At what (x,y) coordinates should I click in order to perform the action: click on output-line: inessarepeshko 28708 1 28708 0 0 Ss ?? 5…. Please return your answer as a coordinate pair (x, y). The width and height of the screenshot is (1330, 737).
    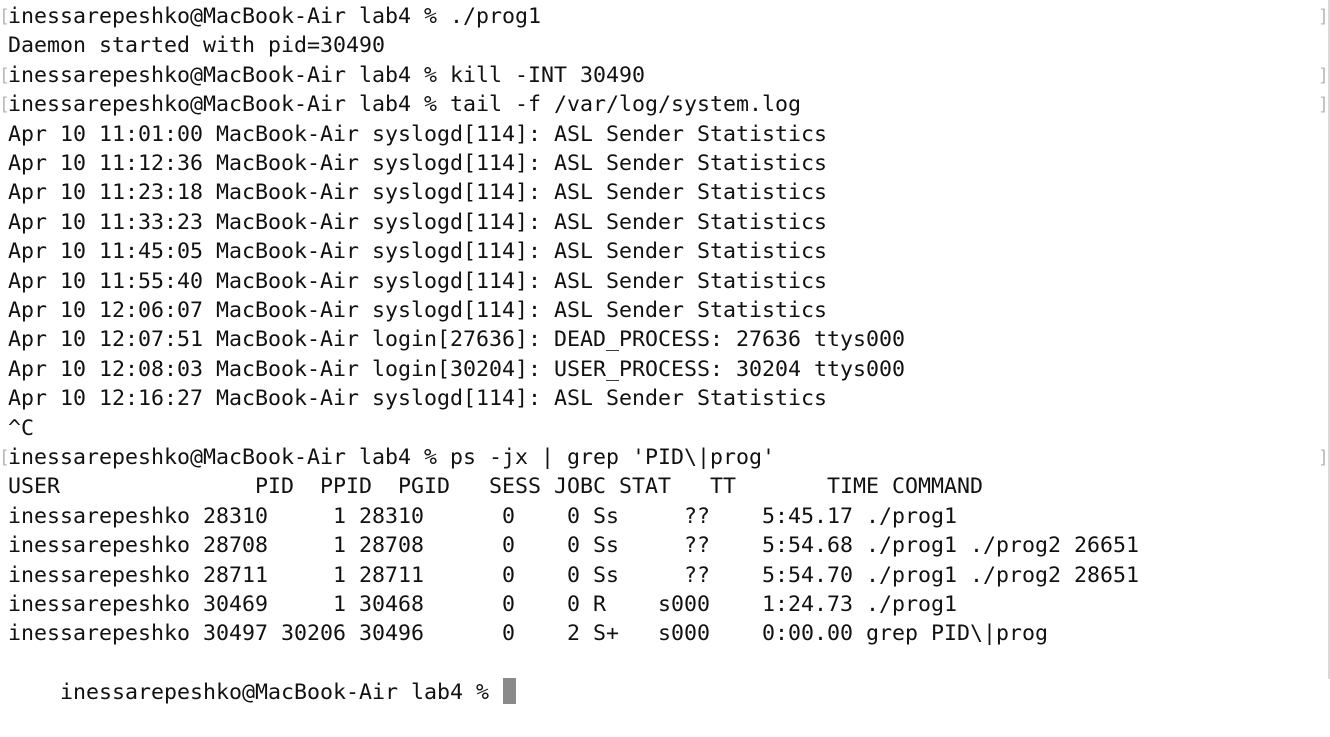
    Looking at the image, I should click on (574, 546).